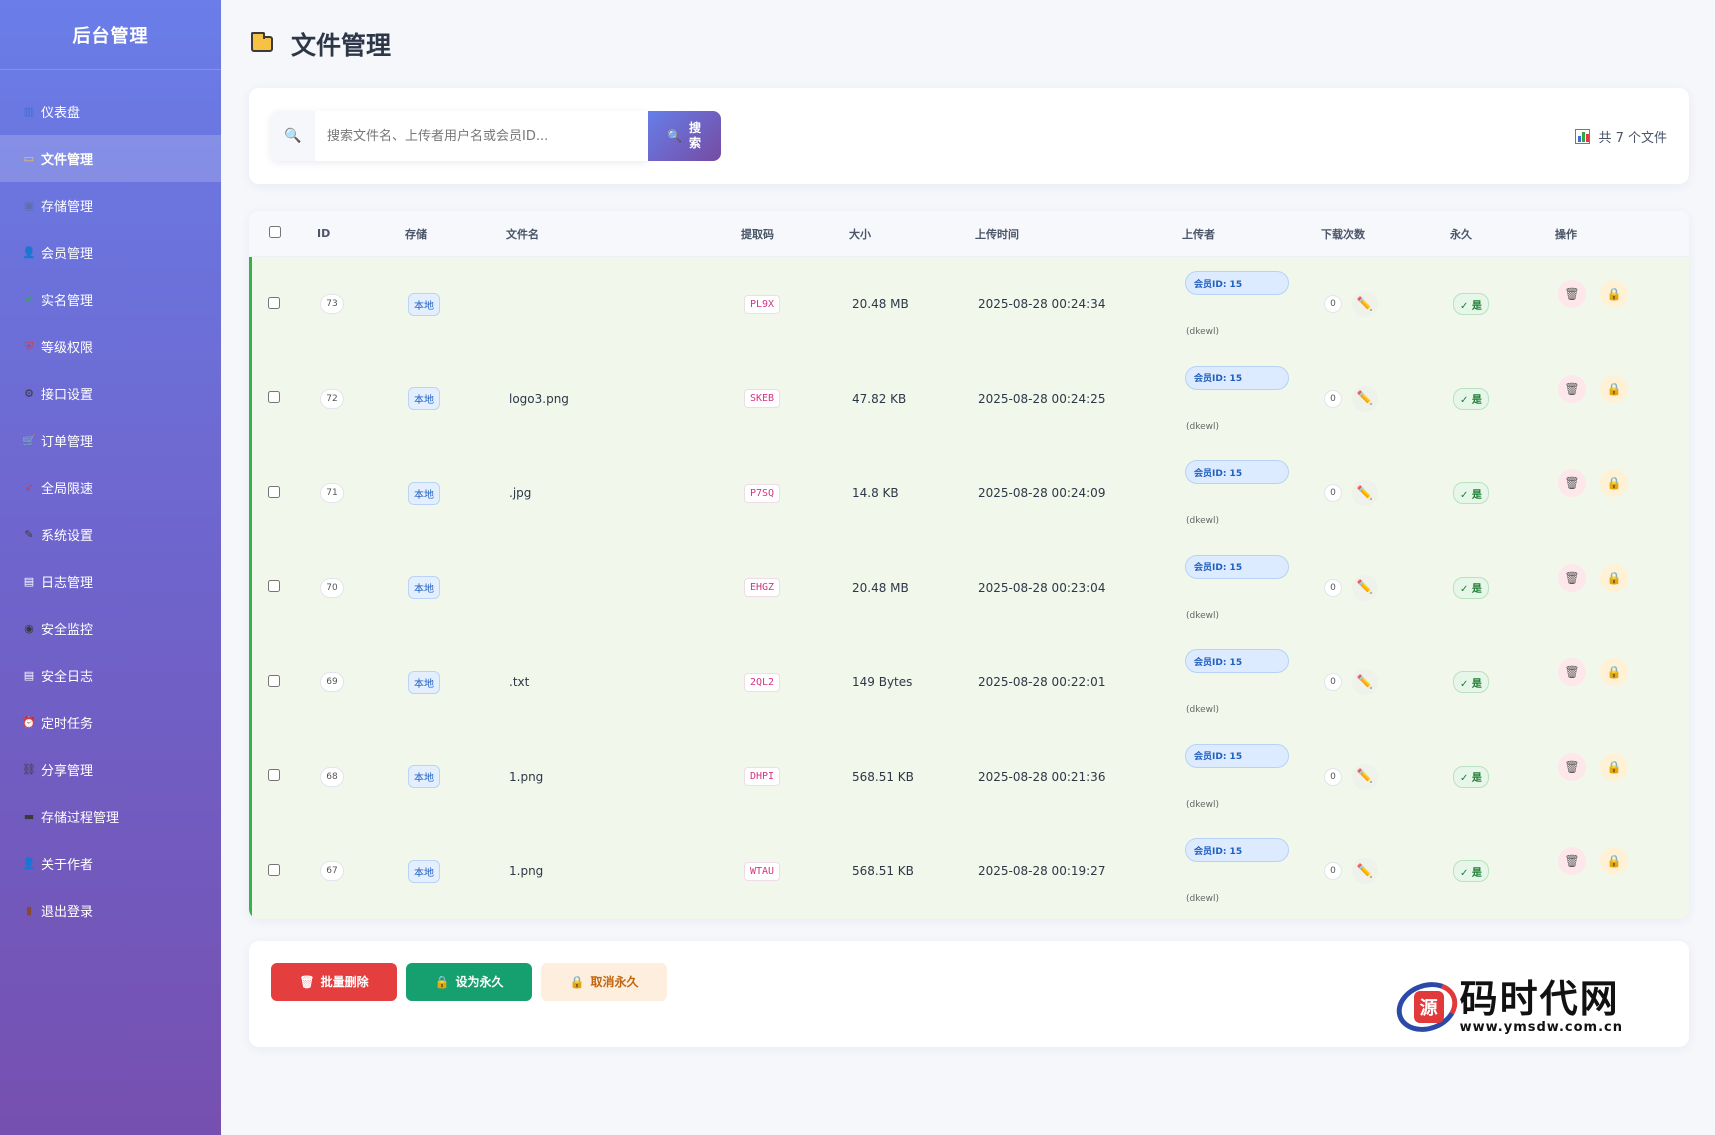  Describe the element at coordinates (110, 769) in the screenshot. I see `sidebar-item-14: ⛓ 分享管理` at that location.